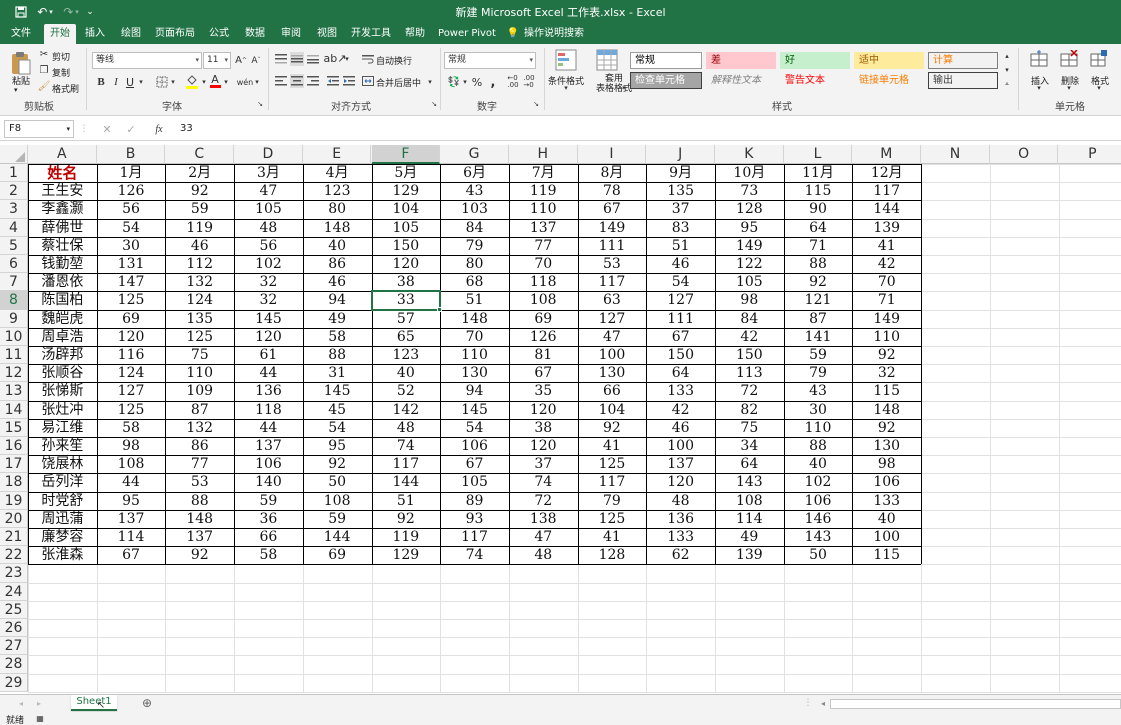 Image resolution: width=1121 pixels, height=725 pixels. I want to click on decrease-font-icon: Aˇ, so click(256, 60).